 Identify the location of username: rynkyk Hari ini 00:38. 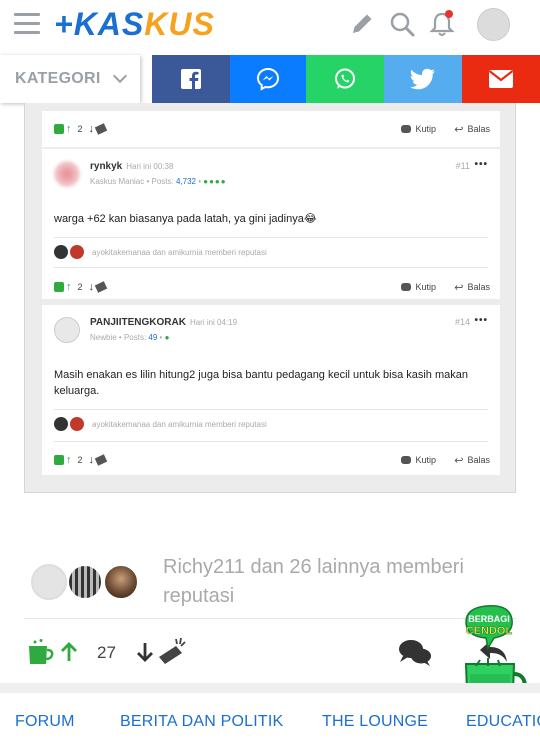
(131, 166).